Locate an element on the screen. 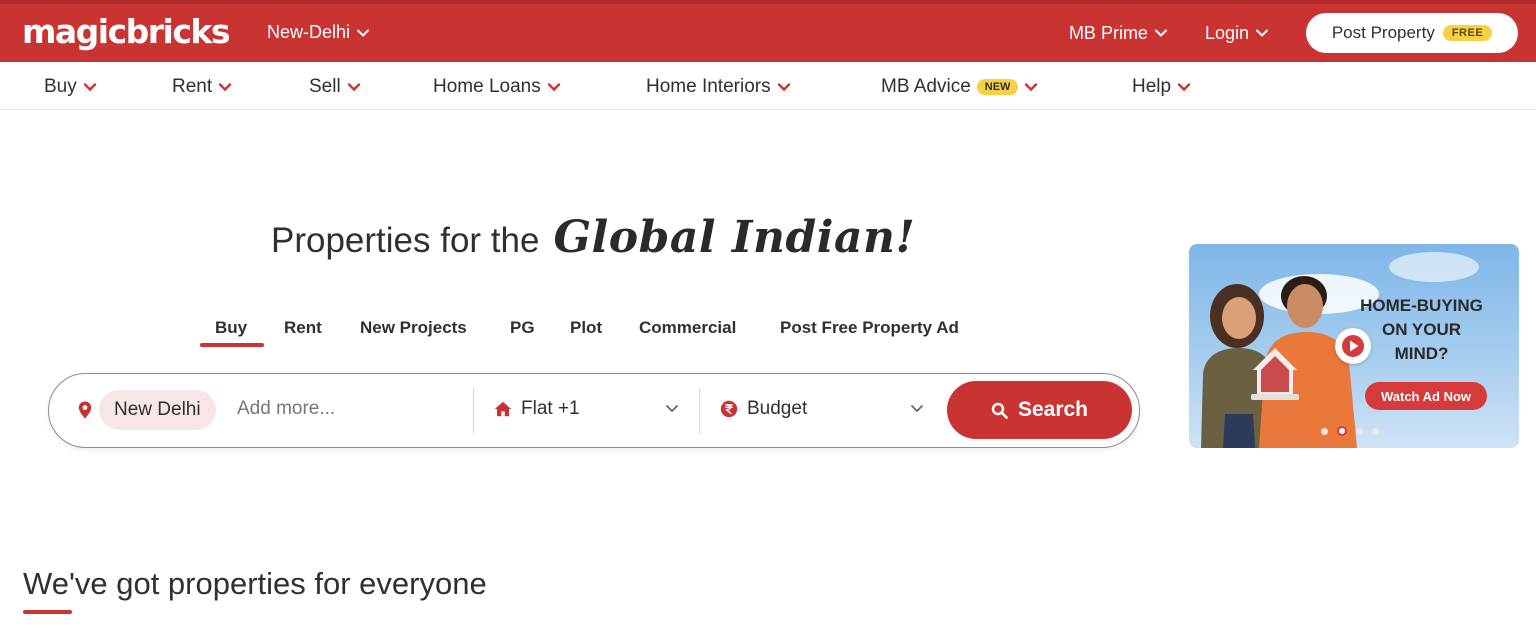 This screenshot has height=639, width=1536. tab-buy: Buy is located at coordinates (231, 328).